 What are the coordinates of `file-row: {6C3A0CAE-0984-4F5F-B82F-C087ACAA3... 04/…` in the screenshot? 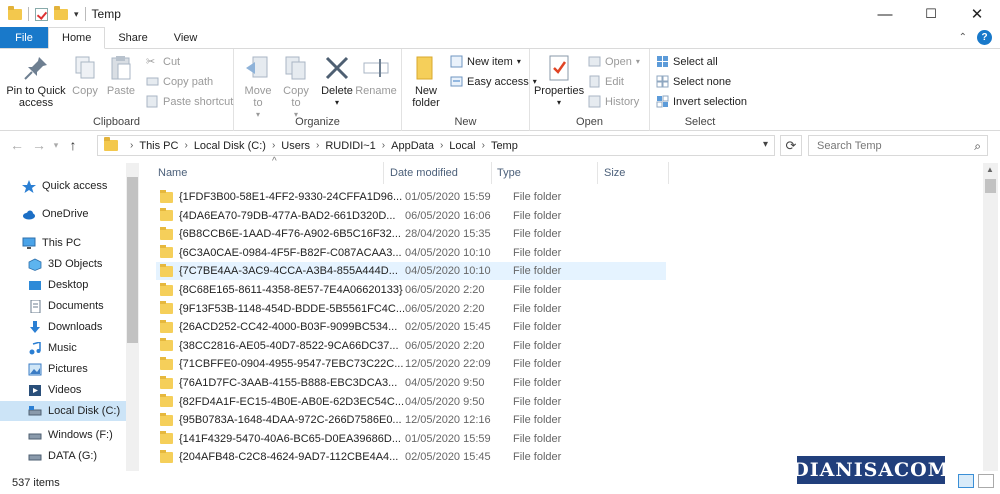 It's located at (411, 253).